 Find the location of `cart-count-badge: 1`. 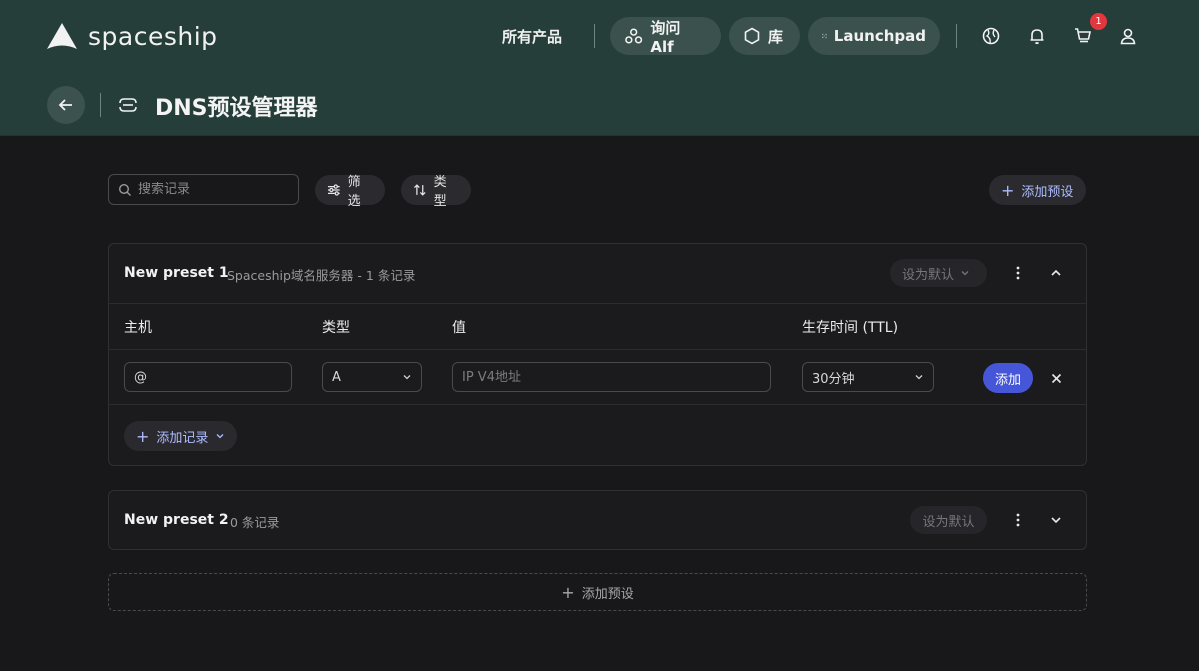

cart-count-badge: 1 is located at coordinates (1098, 21).